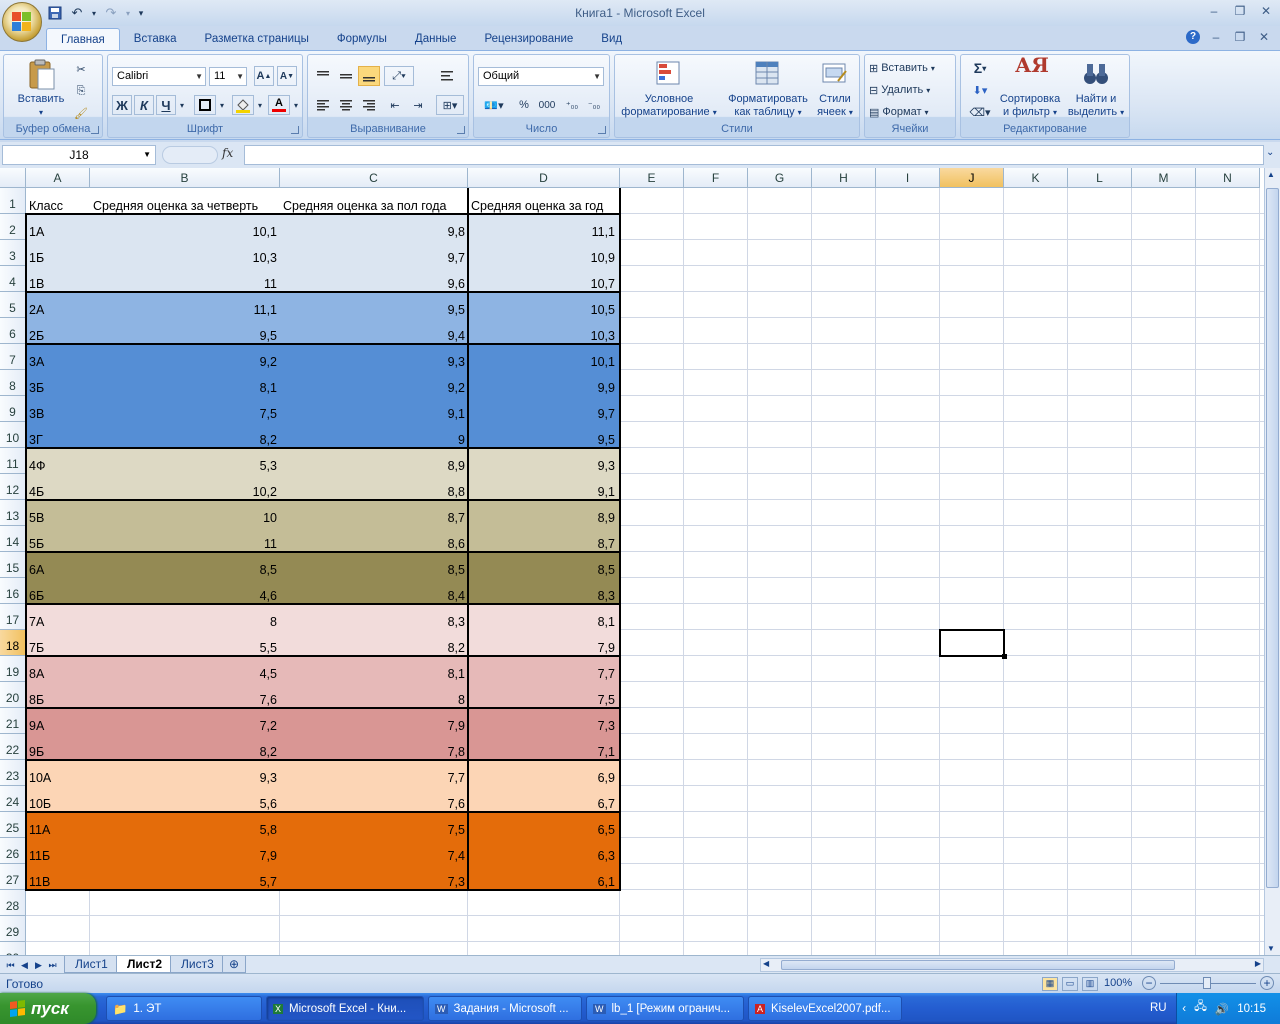 The image size is (1280, 1024). What do you see at coordinates (399, 76) in the screenshot?
I see `orientation-icon: ⤢▾` at bounding box center [399, 76].